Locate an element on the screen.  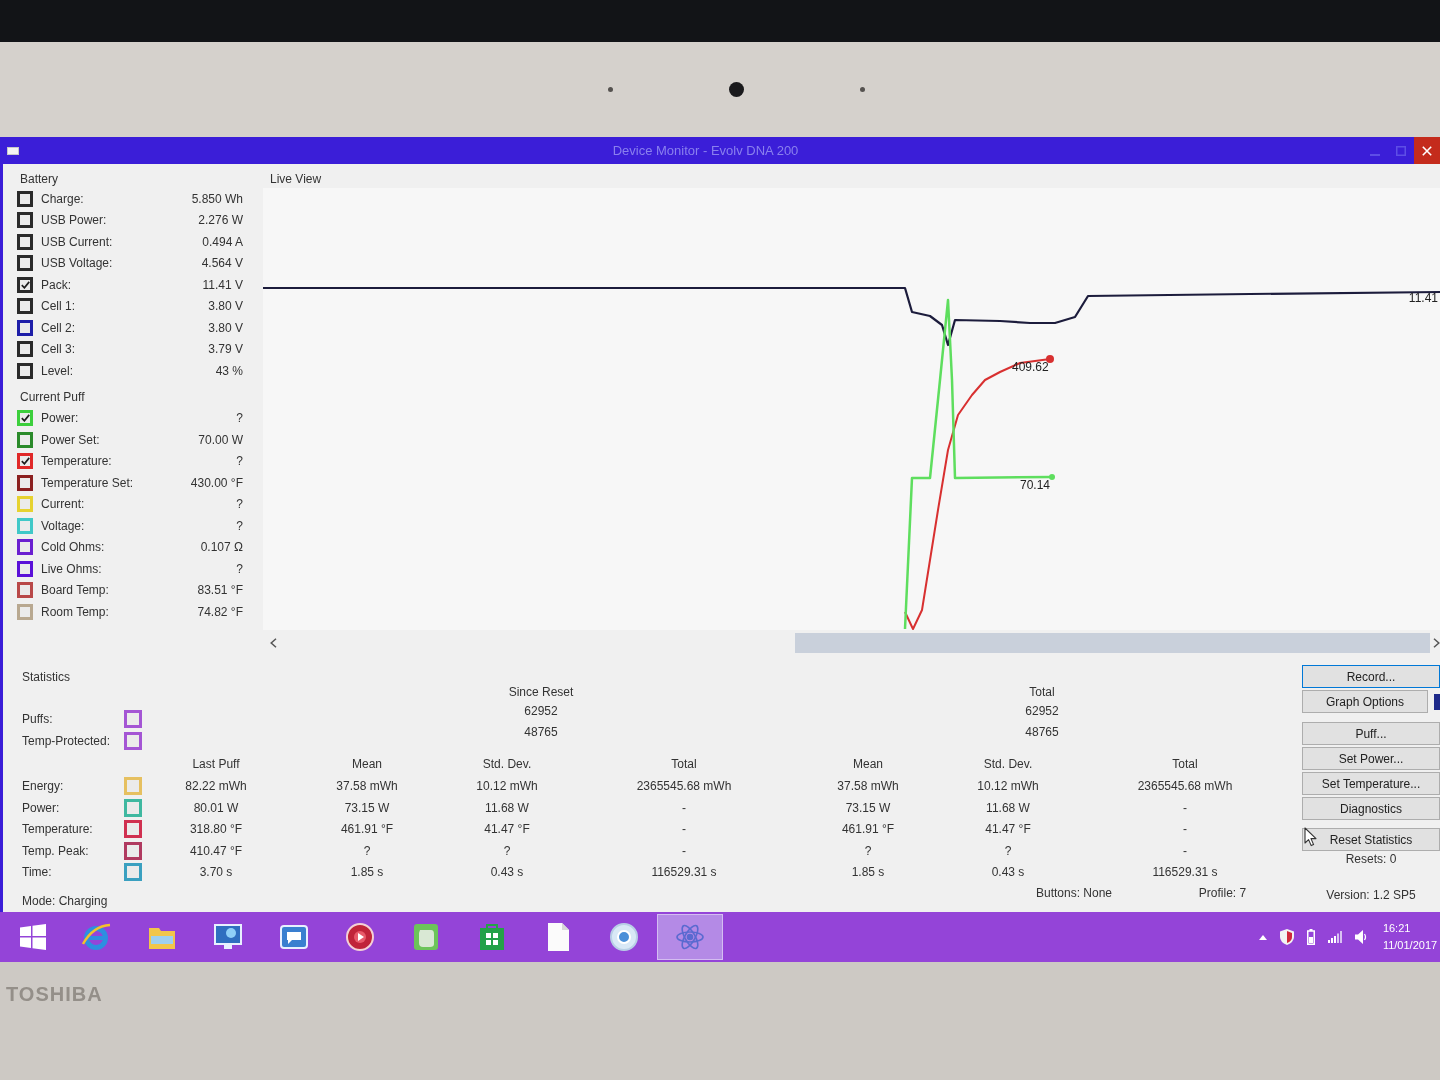
action-button: Reset Statistics is located at coordinates (1371, 839).